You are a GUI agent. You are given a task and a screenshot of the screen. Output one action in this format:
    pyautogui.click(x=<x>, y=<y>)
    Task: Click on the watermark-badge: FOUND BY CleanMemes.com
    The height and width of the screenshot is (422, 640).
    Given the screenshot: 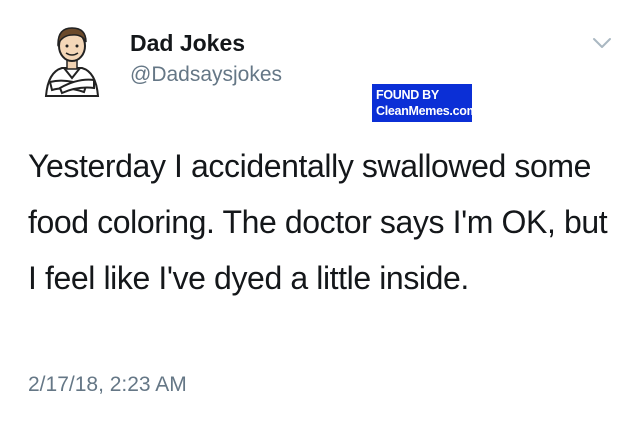 What is the action you would take?
    pyautogui.click(x=425, y=103)
    